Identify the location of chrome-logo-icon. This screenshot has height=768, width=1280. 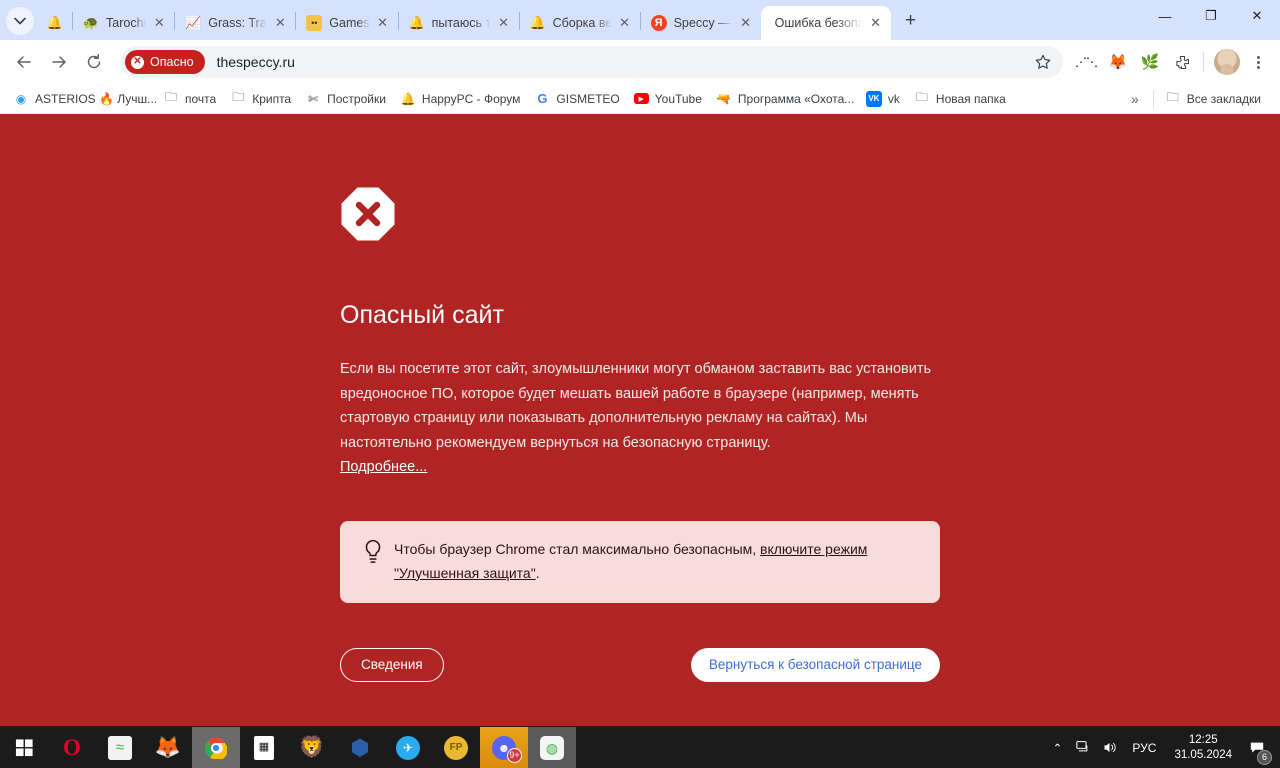
(216, 748).